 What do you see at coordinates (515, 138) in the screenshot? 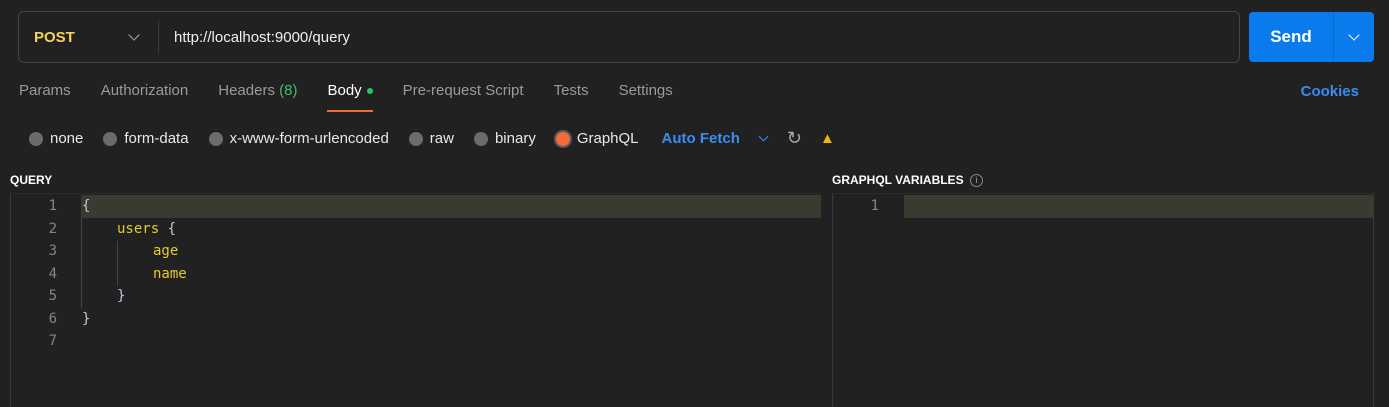
I see `radio-label: binary` at bounding box center [515, 138].